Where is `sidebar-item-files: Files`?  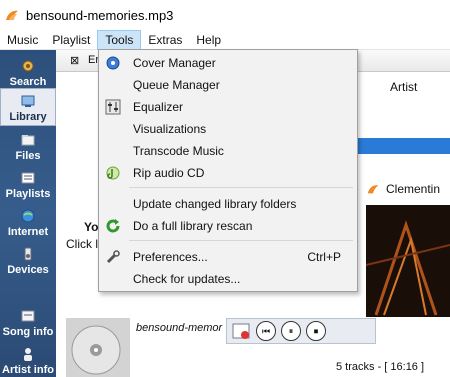
sidebar-item-files: Files is located at coordinates (28, 145).